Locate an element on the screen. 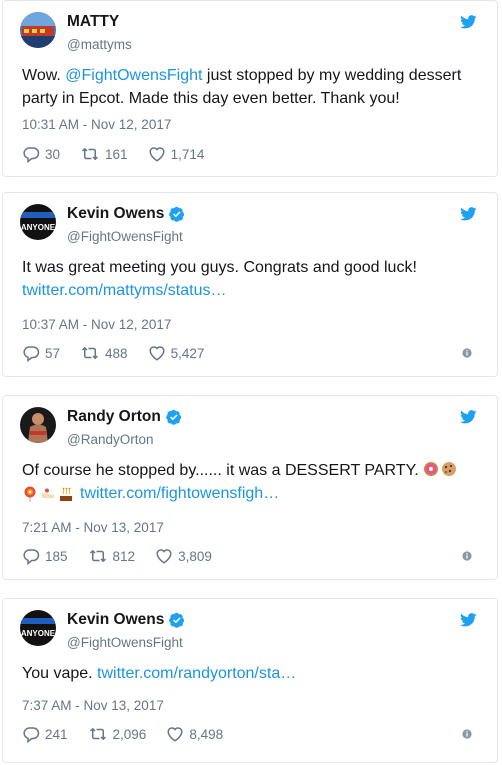 The image size is (502, 765). retweet-button: 812 is located at coordinates (112, 556).